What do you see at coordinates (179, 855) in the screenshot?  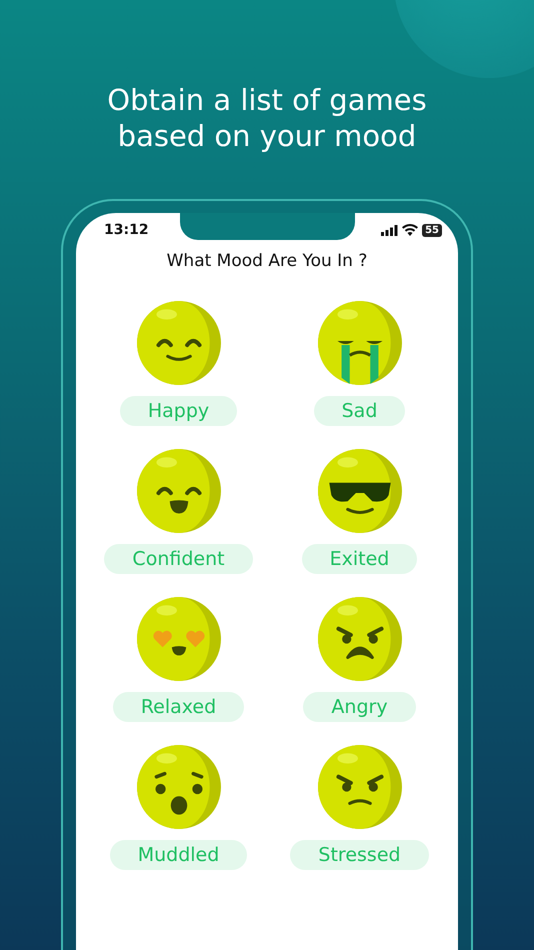 I see `mood-button: Muddled` at bounding box center [179, 855].